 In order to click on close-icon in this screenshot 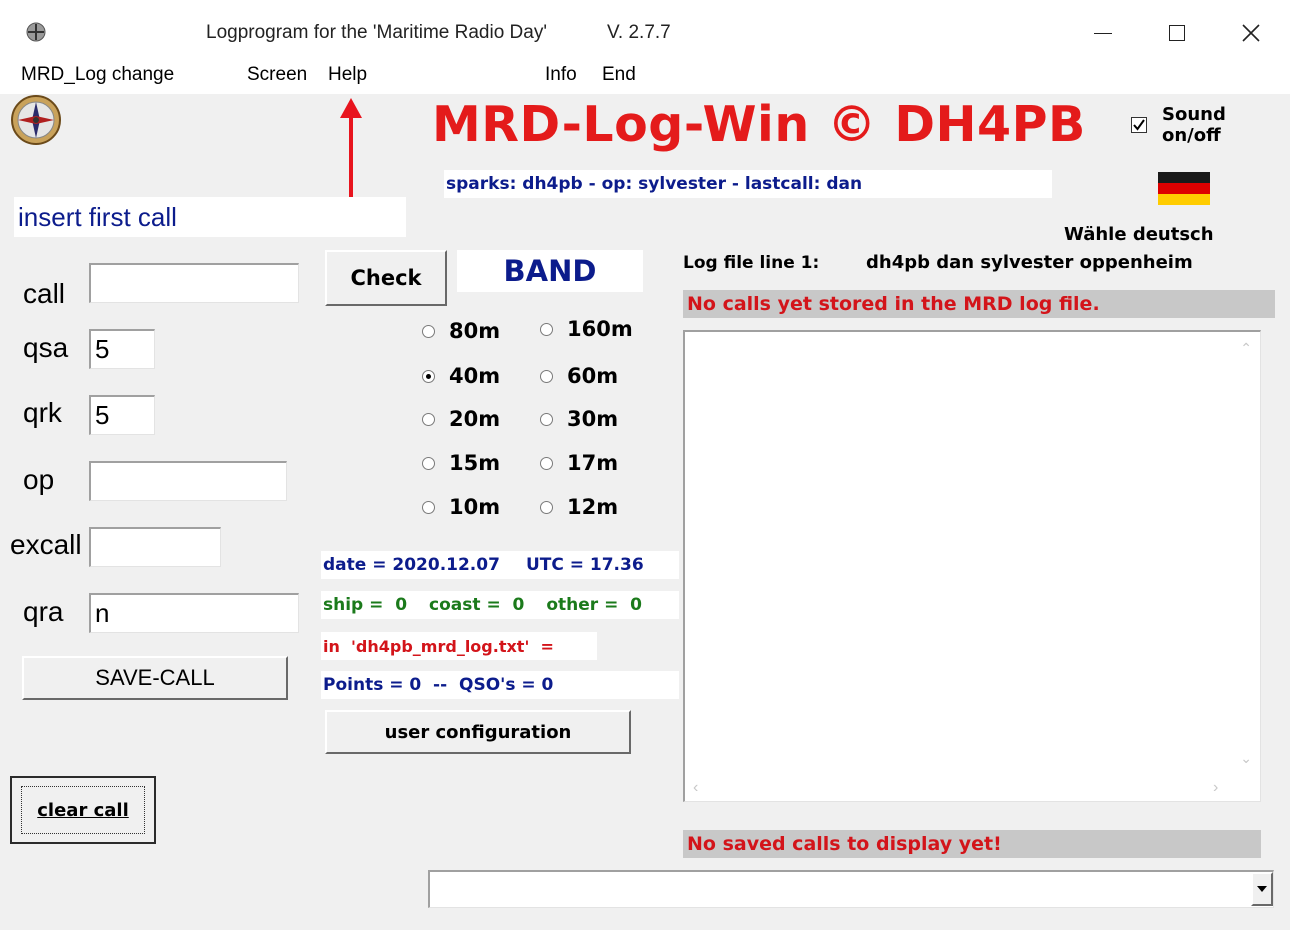, I will do `click(1251, 33)`.